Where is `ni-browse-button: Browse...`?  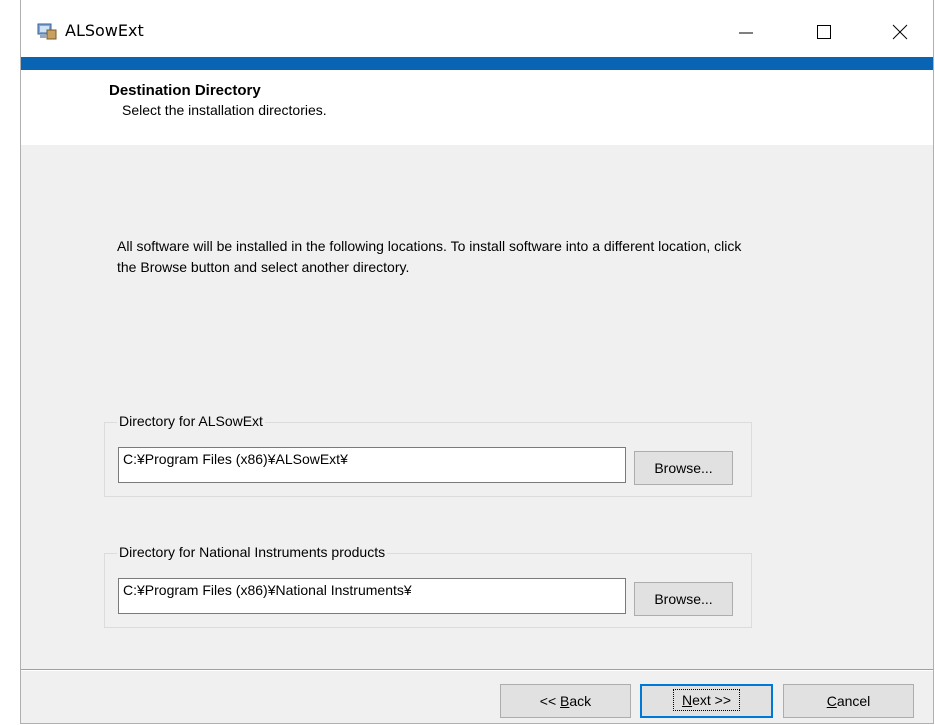 ni-browse-button: Browse... is located at coordinates (683, 599).